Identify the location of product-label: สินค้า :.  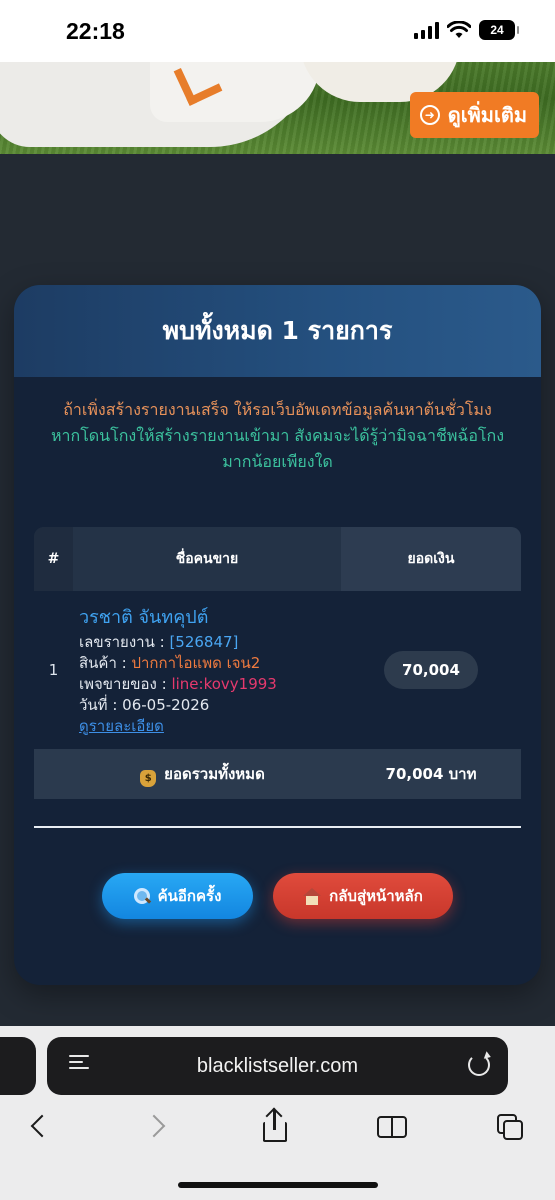
(105, 662).